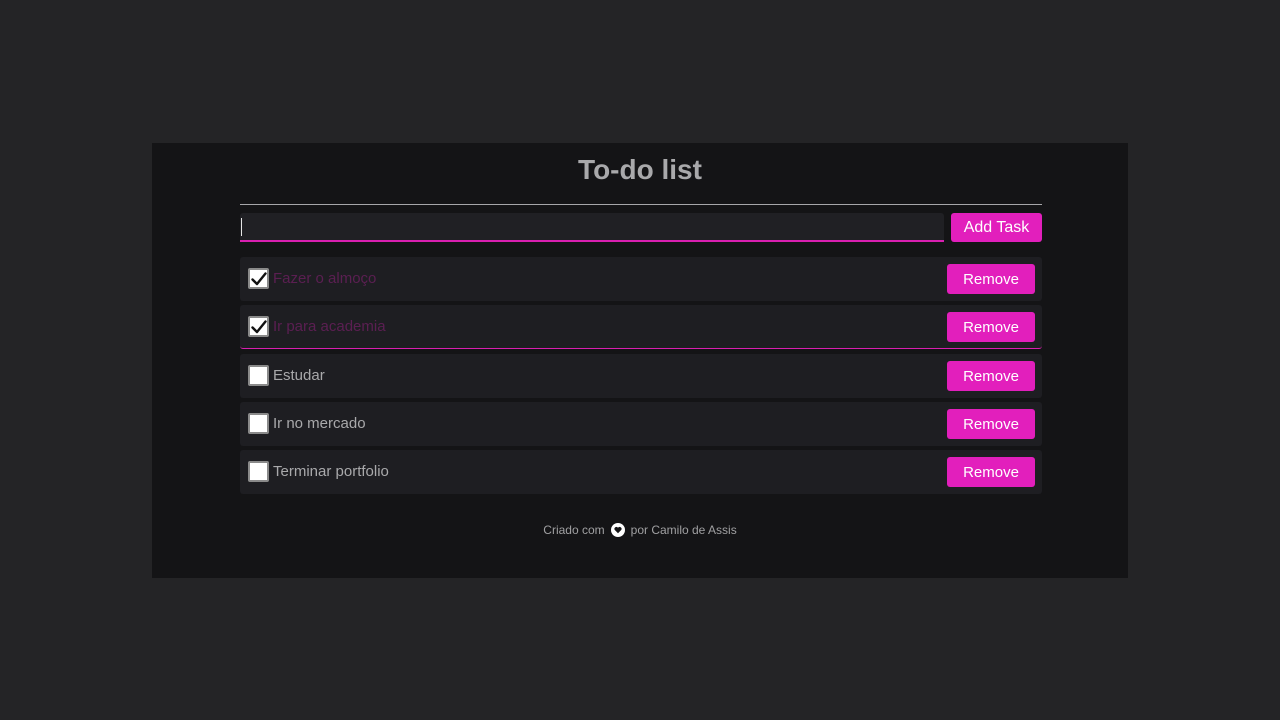 The image size is (1280, 720). Describe the element at coordinates (640, 169) in the screenshot. I see `page-title: To-do list` at that location.